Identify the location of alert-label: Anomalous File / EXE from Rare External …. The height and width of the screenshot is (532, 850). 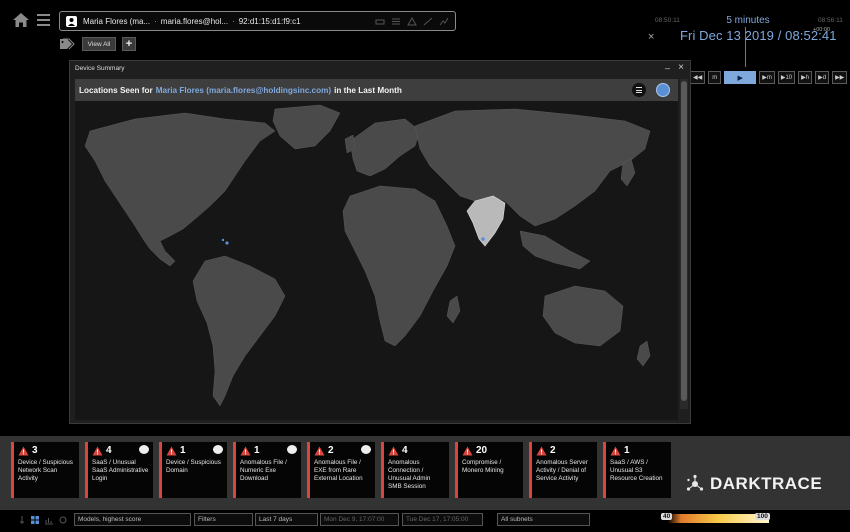
(338, 470).